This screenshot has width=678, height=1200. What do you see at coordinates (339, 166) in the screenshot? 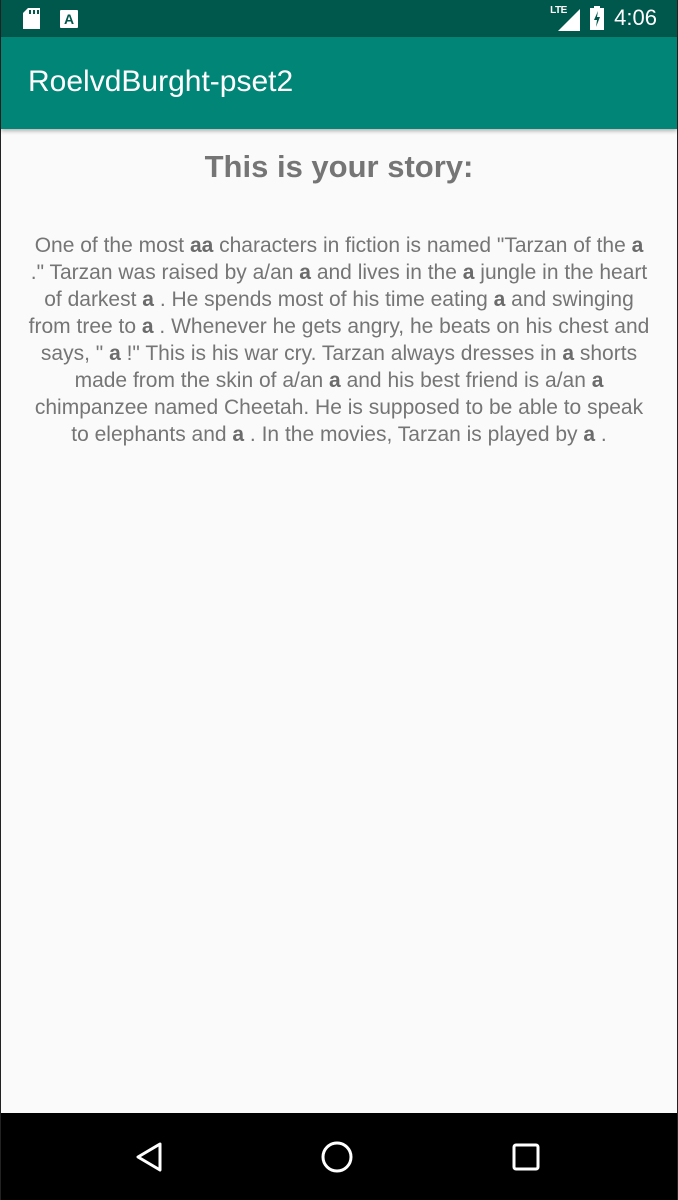
I see `story-heading: This is your story:` at bounding box center [339, 166].